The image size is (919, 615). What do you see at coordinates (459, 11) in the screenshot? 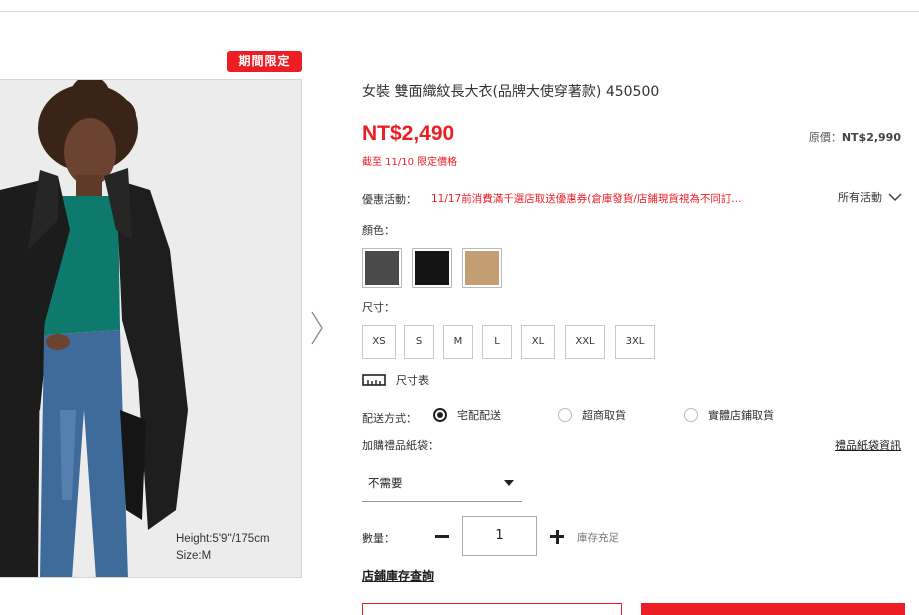
I see `header-divider` at bounding box center [459, 11].